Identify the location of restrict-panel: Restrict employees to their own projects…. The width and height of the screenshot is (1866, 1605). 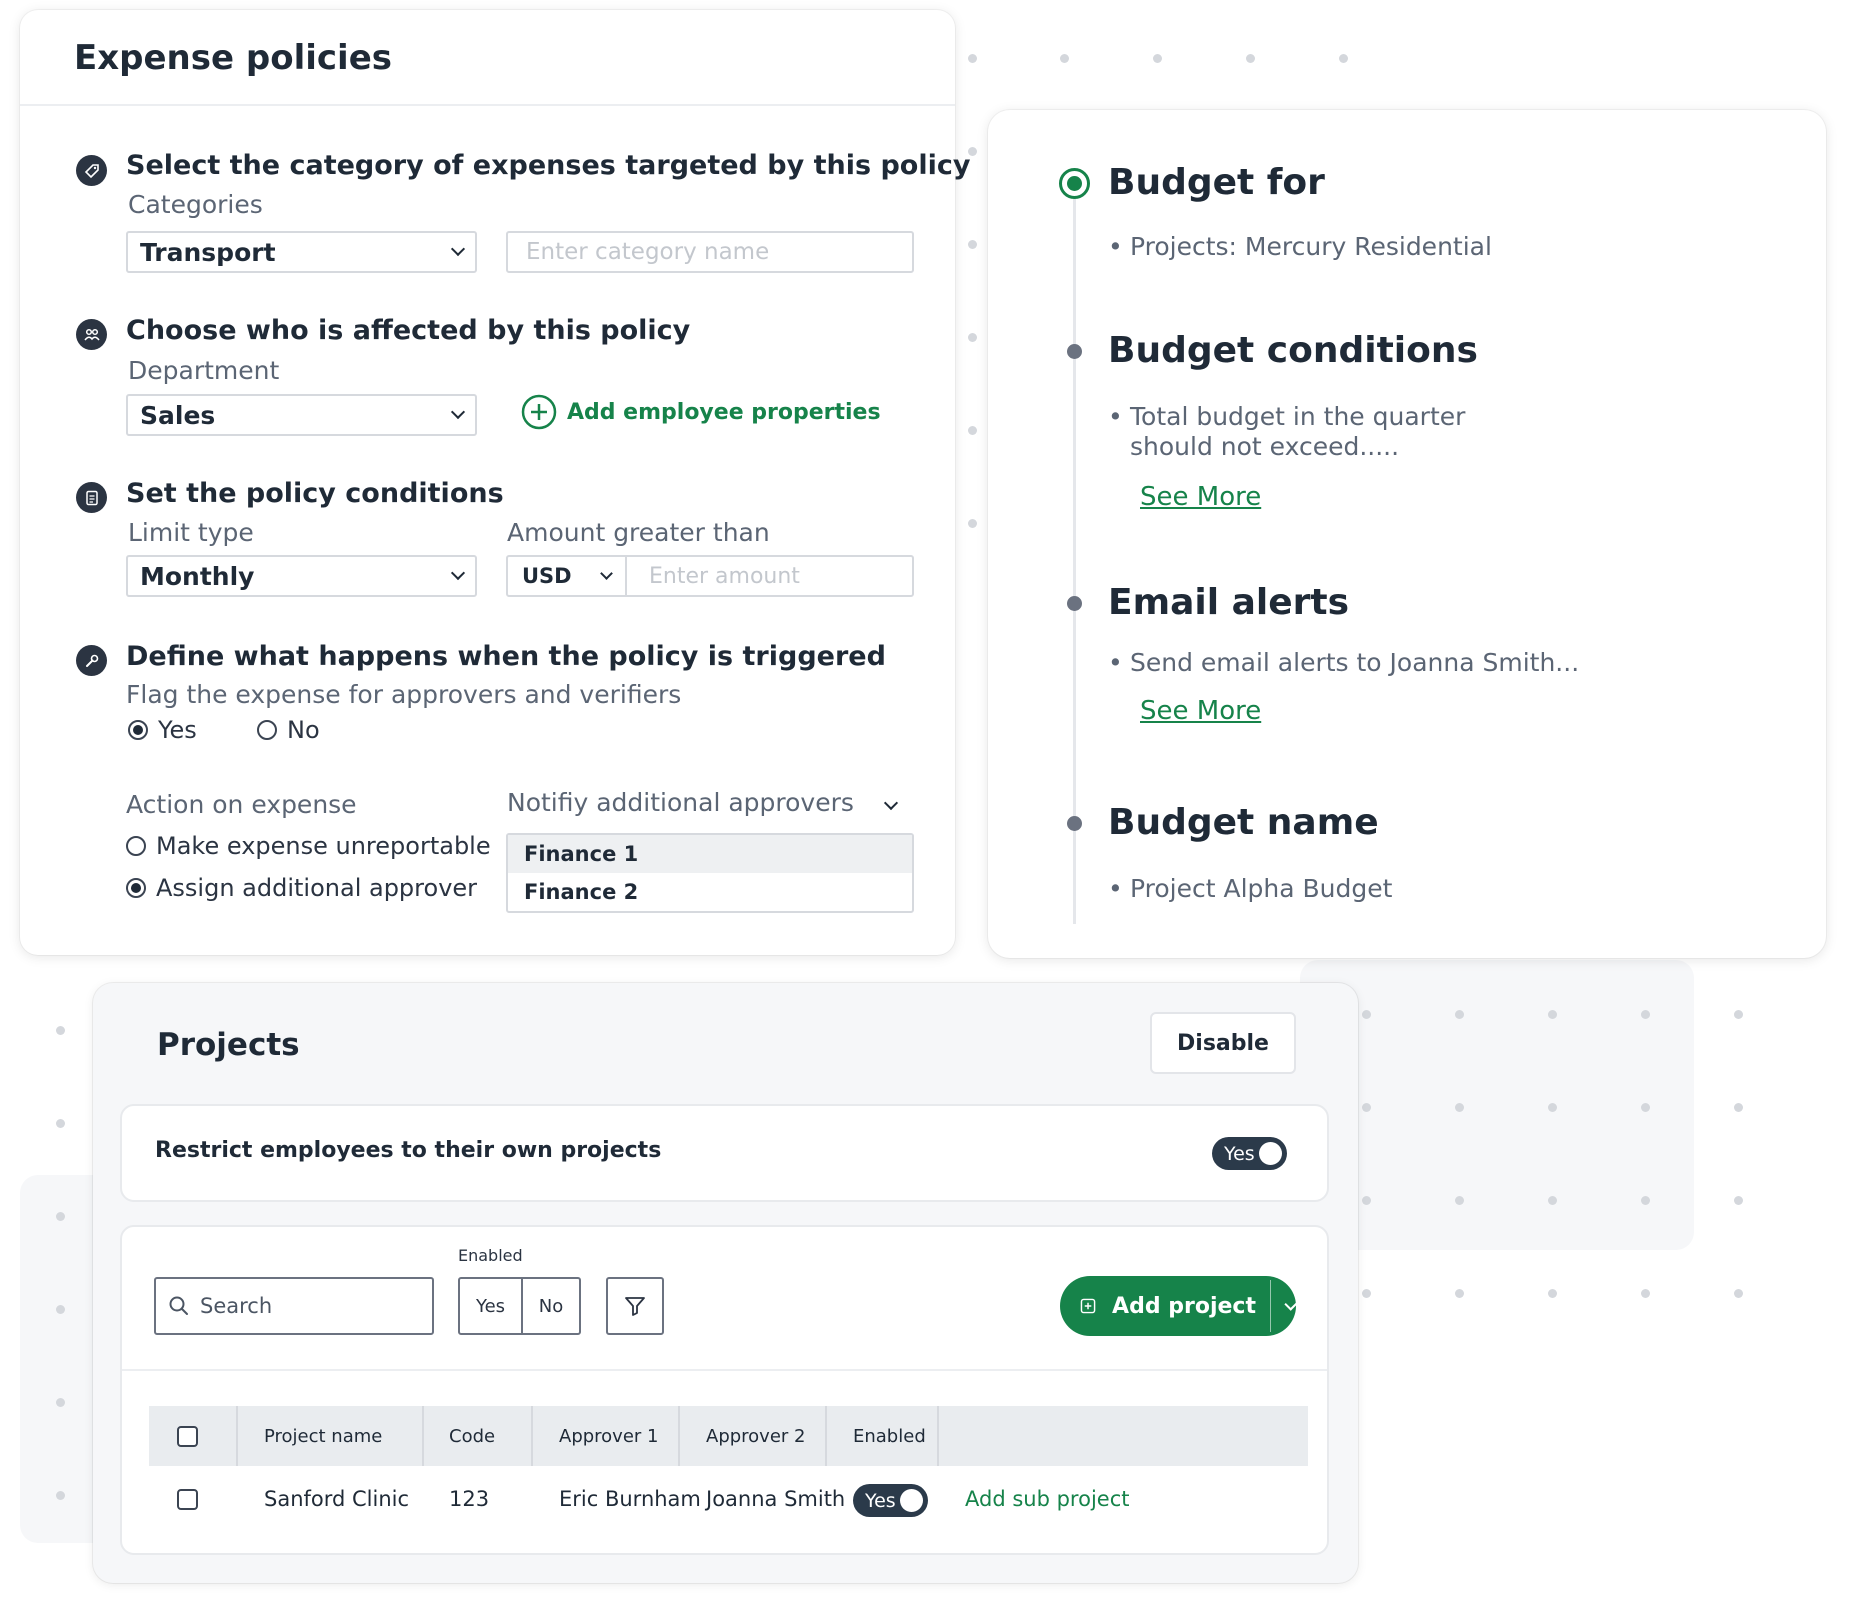
(724, 1153).